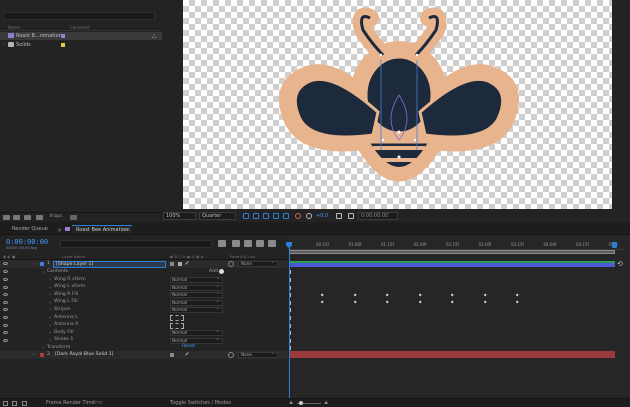  Describe the element at coordinates (81, 45) in the screenshot. I see `project-item-solids: › Solids` at that location.